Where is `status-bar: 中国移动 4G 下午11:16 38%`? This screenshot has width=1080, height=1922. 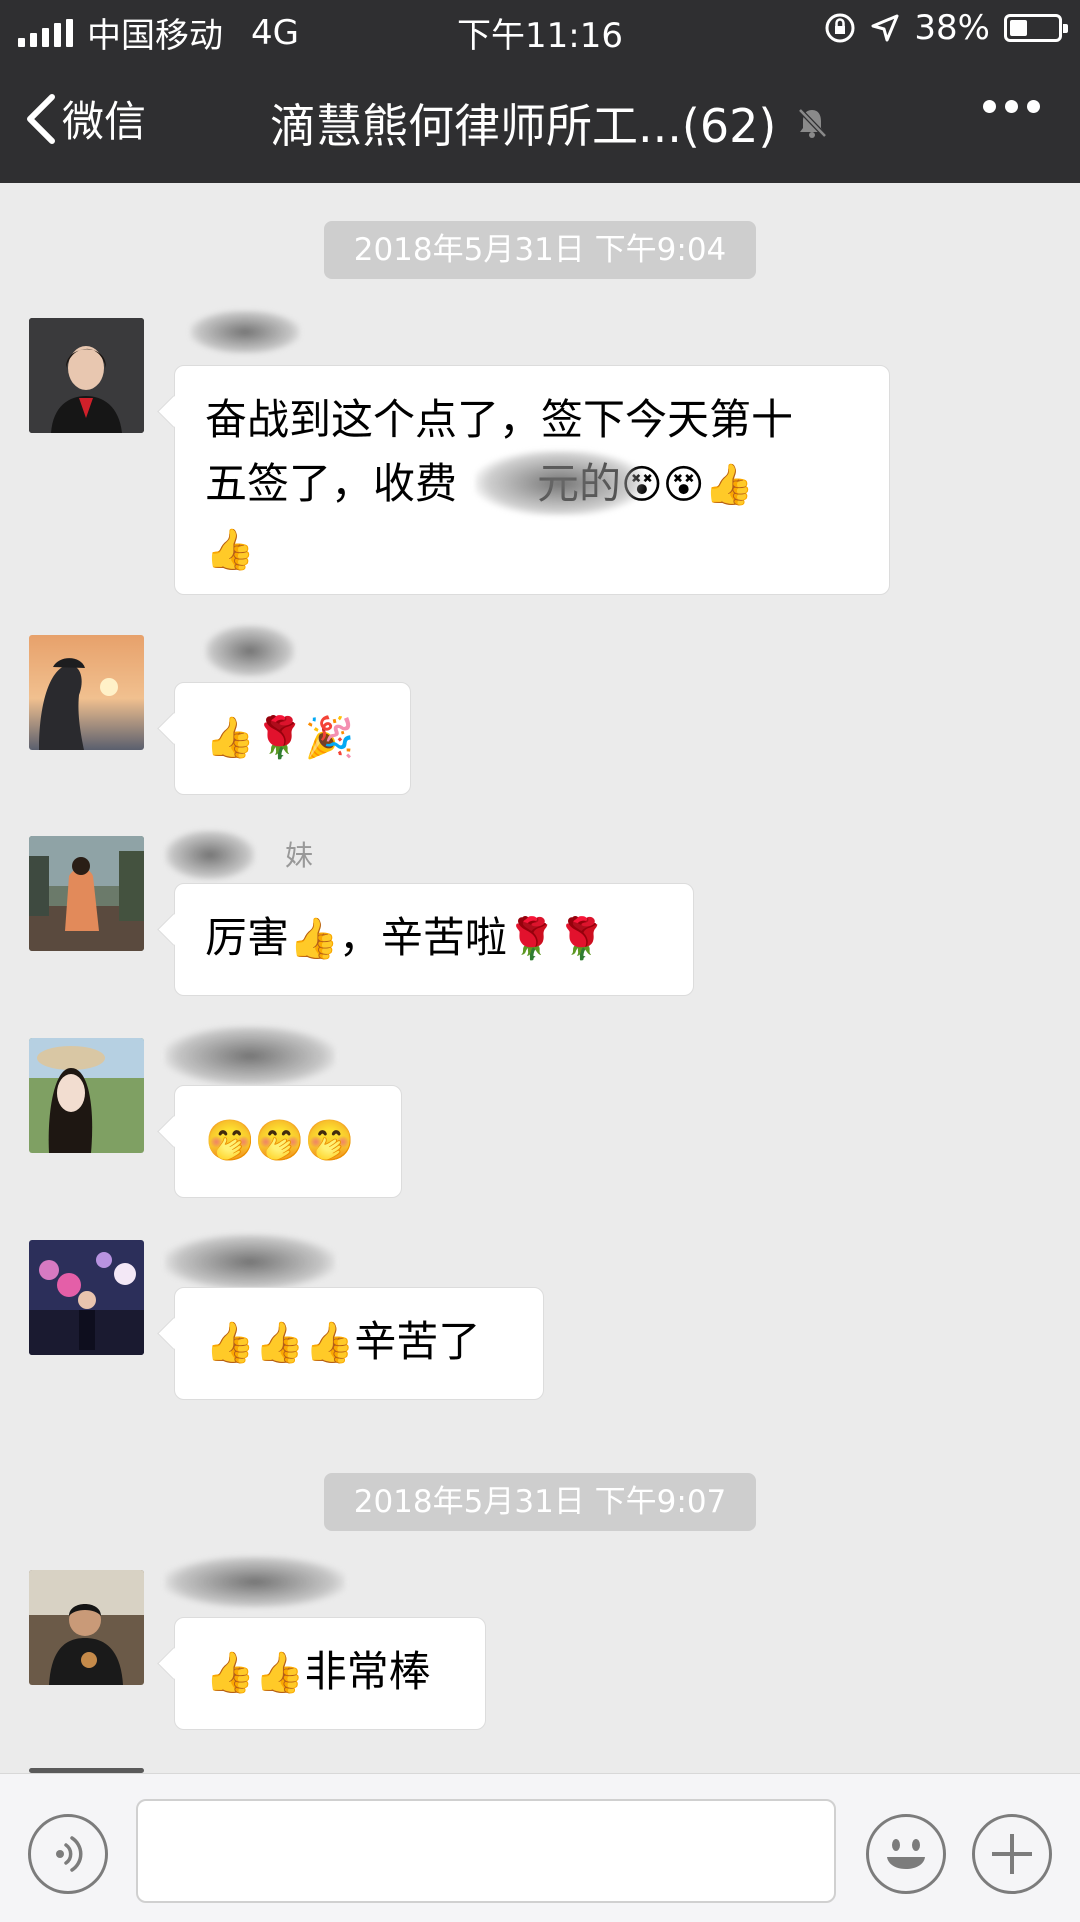 status-bar: 中国移动 4G 下午11:16 38% is located at coordinates (540, 30).